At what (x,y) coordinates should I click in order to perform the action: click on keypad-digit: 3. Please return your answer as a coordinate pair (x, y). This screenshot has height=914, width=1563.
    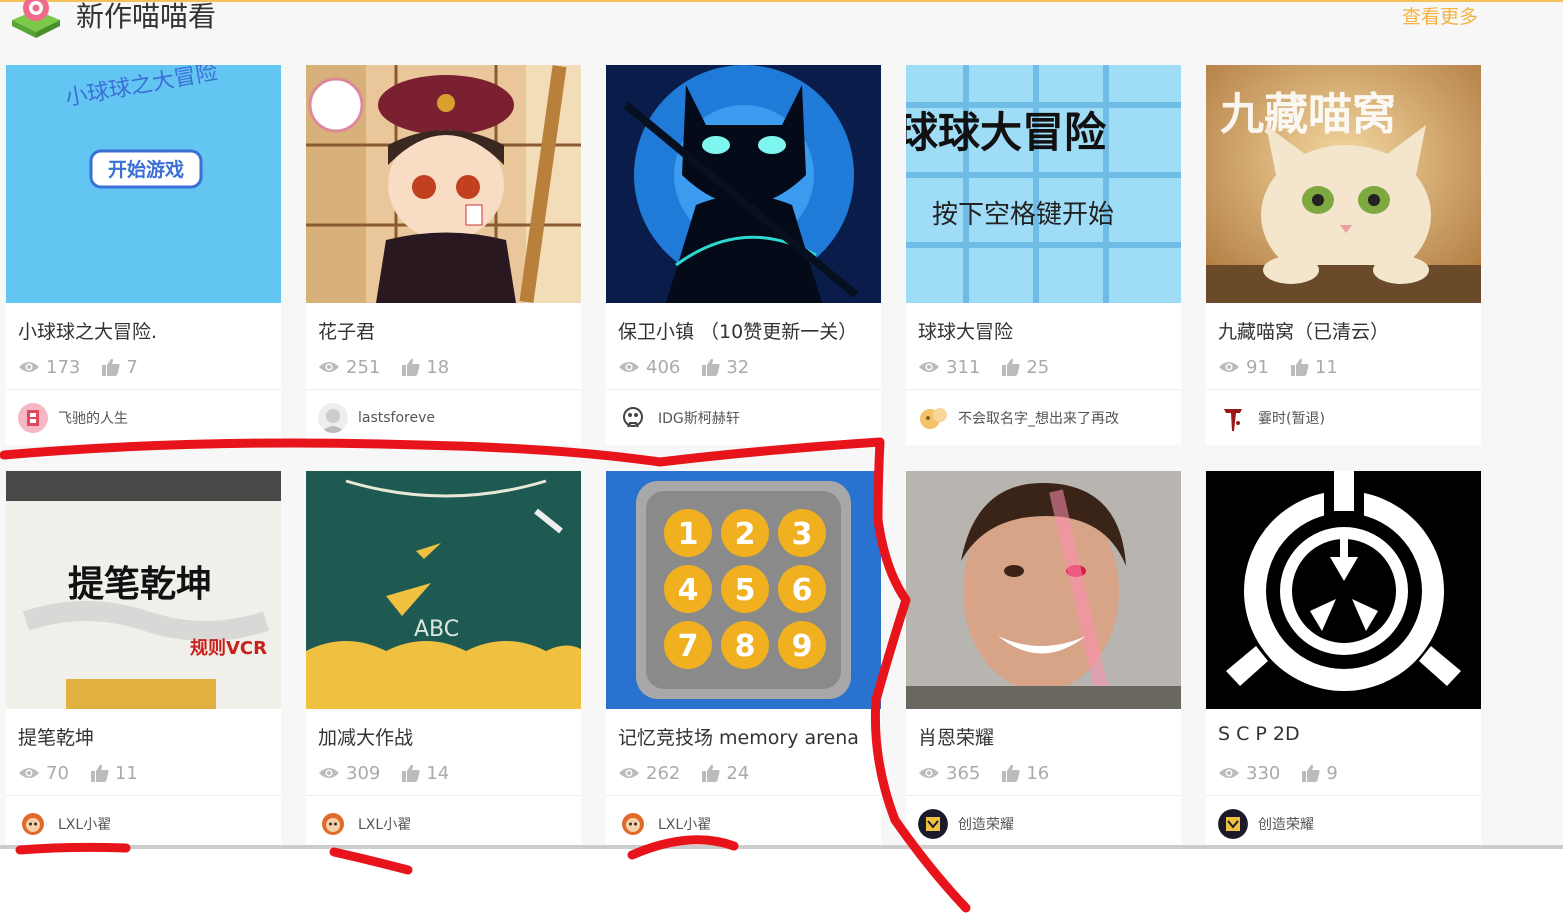
    Looking at the image, I should click on (802, 534).